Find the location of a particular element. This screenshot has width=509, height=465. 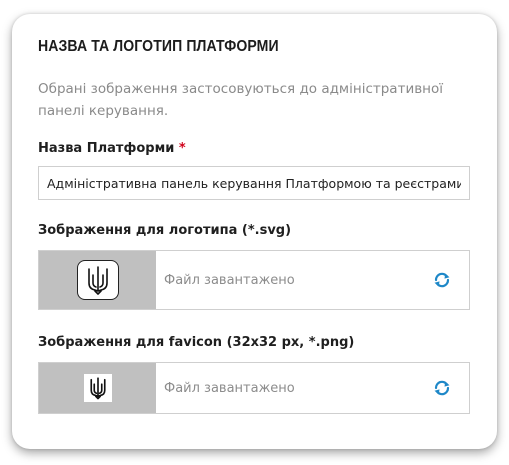

logo-refresh-button is located at coordinates (442, 280).